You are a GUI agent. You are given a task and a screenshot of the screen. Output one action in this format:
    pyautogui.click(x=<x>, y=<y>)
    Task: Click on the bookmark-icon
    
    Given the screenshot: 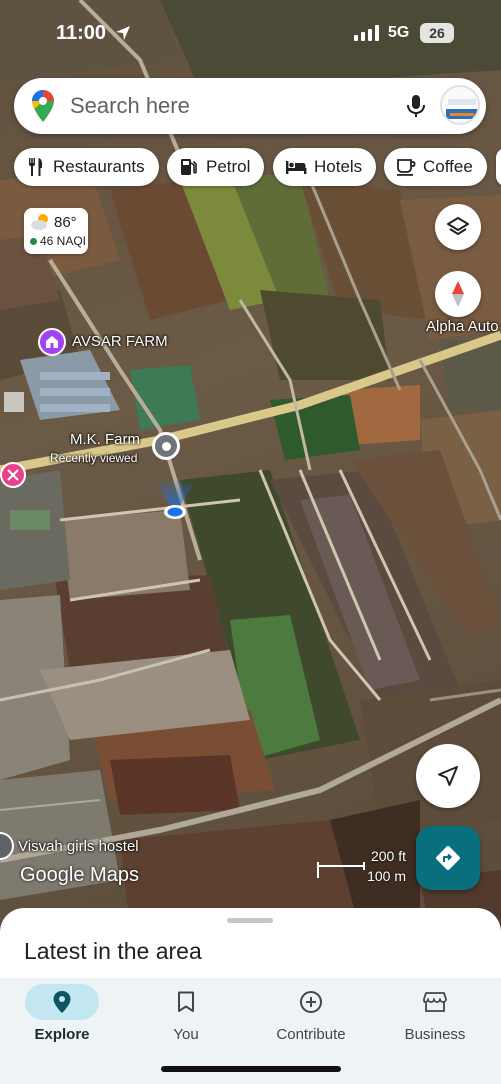 What is the action you would take?
    pyautogui.click(x=186, y=1001)
    